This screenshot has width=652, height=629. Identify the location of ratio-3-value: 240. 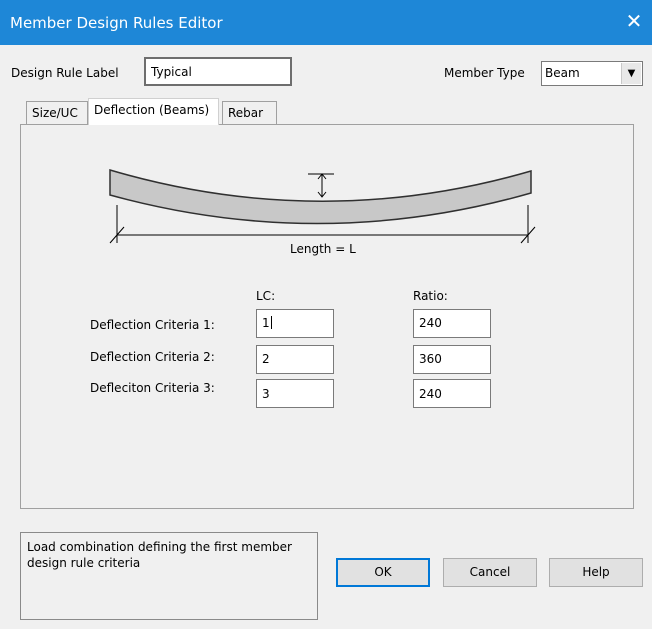
(430, 394).